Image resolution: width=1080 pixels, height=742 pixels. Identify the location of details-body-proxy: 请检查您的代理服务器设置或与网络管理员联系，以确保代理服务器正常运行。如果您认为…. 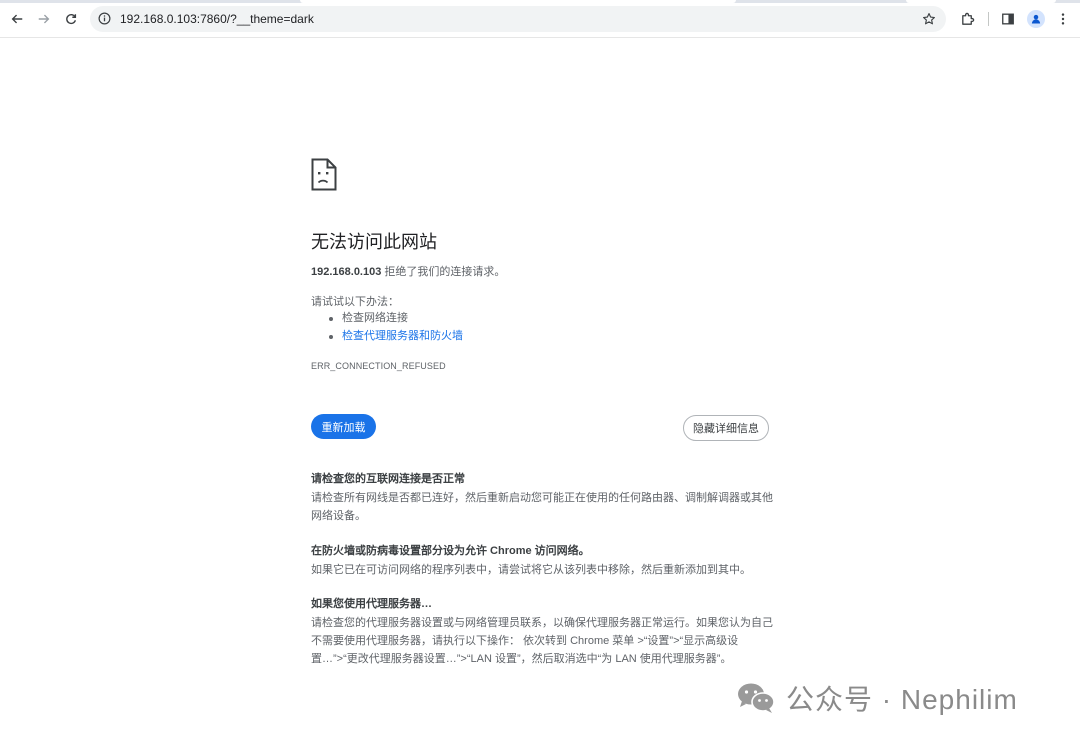
(542, 641).